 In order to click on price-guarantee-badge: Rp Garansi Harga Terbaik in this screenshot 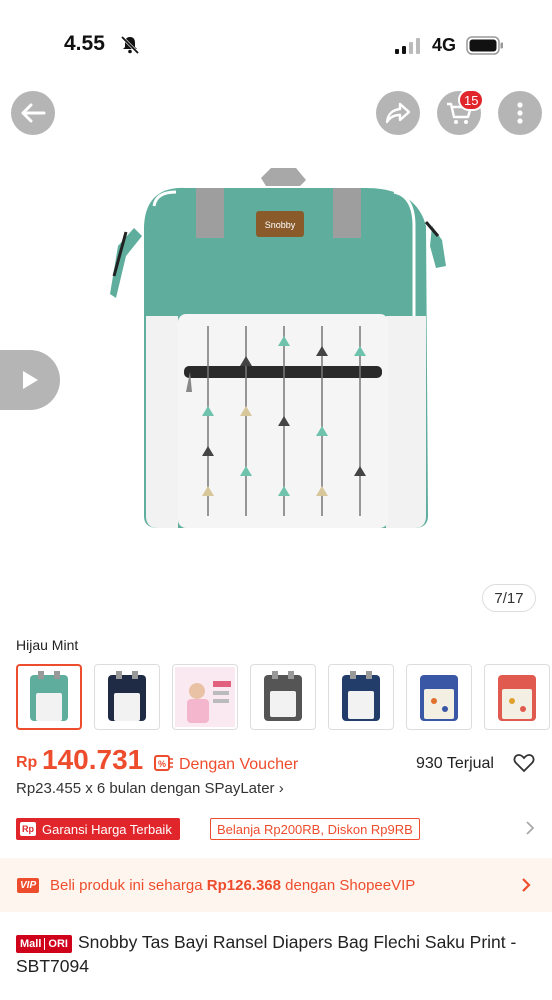, I will do `click(98, 829)`.